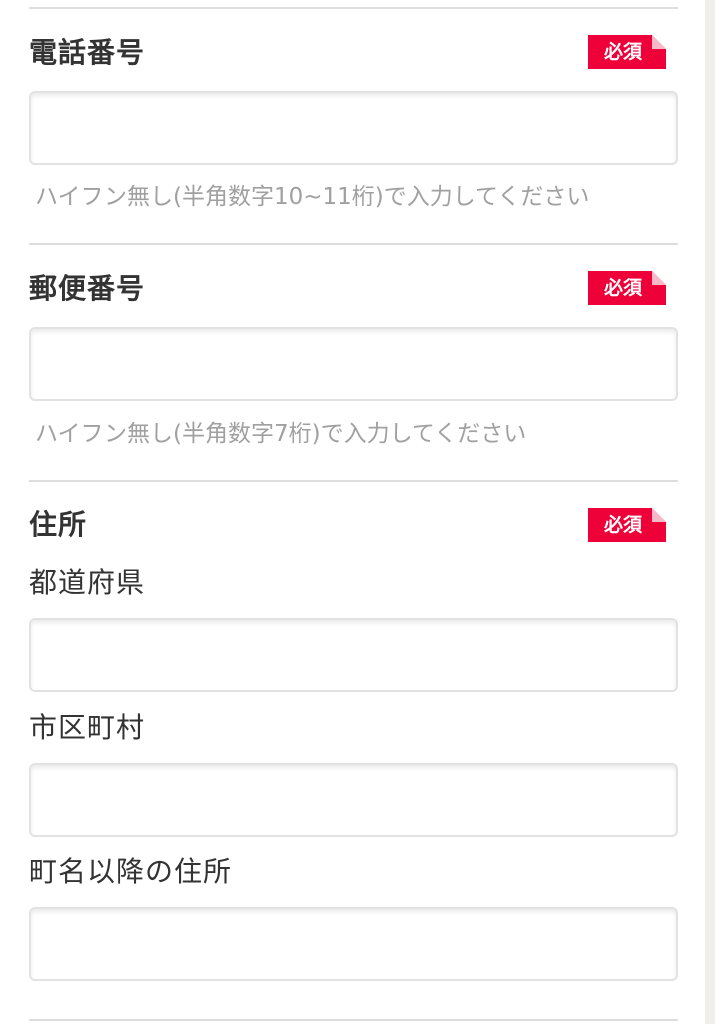 Image resolution: width=715 pixels, height=1024 pixels. What do you see at coordinates (353, 944) in the screenshot?
I see `street-address-input` at bounding box center [353, 944].